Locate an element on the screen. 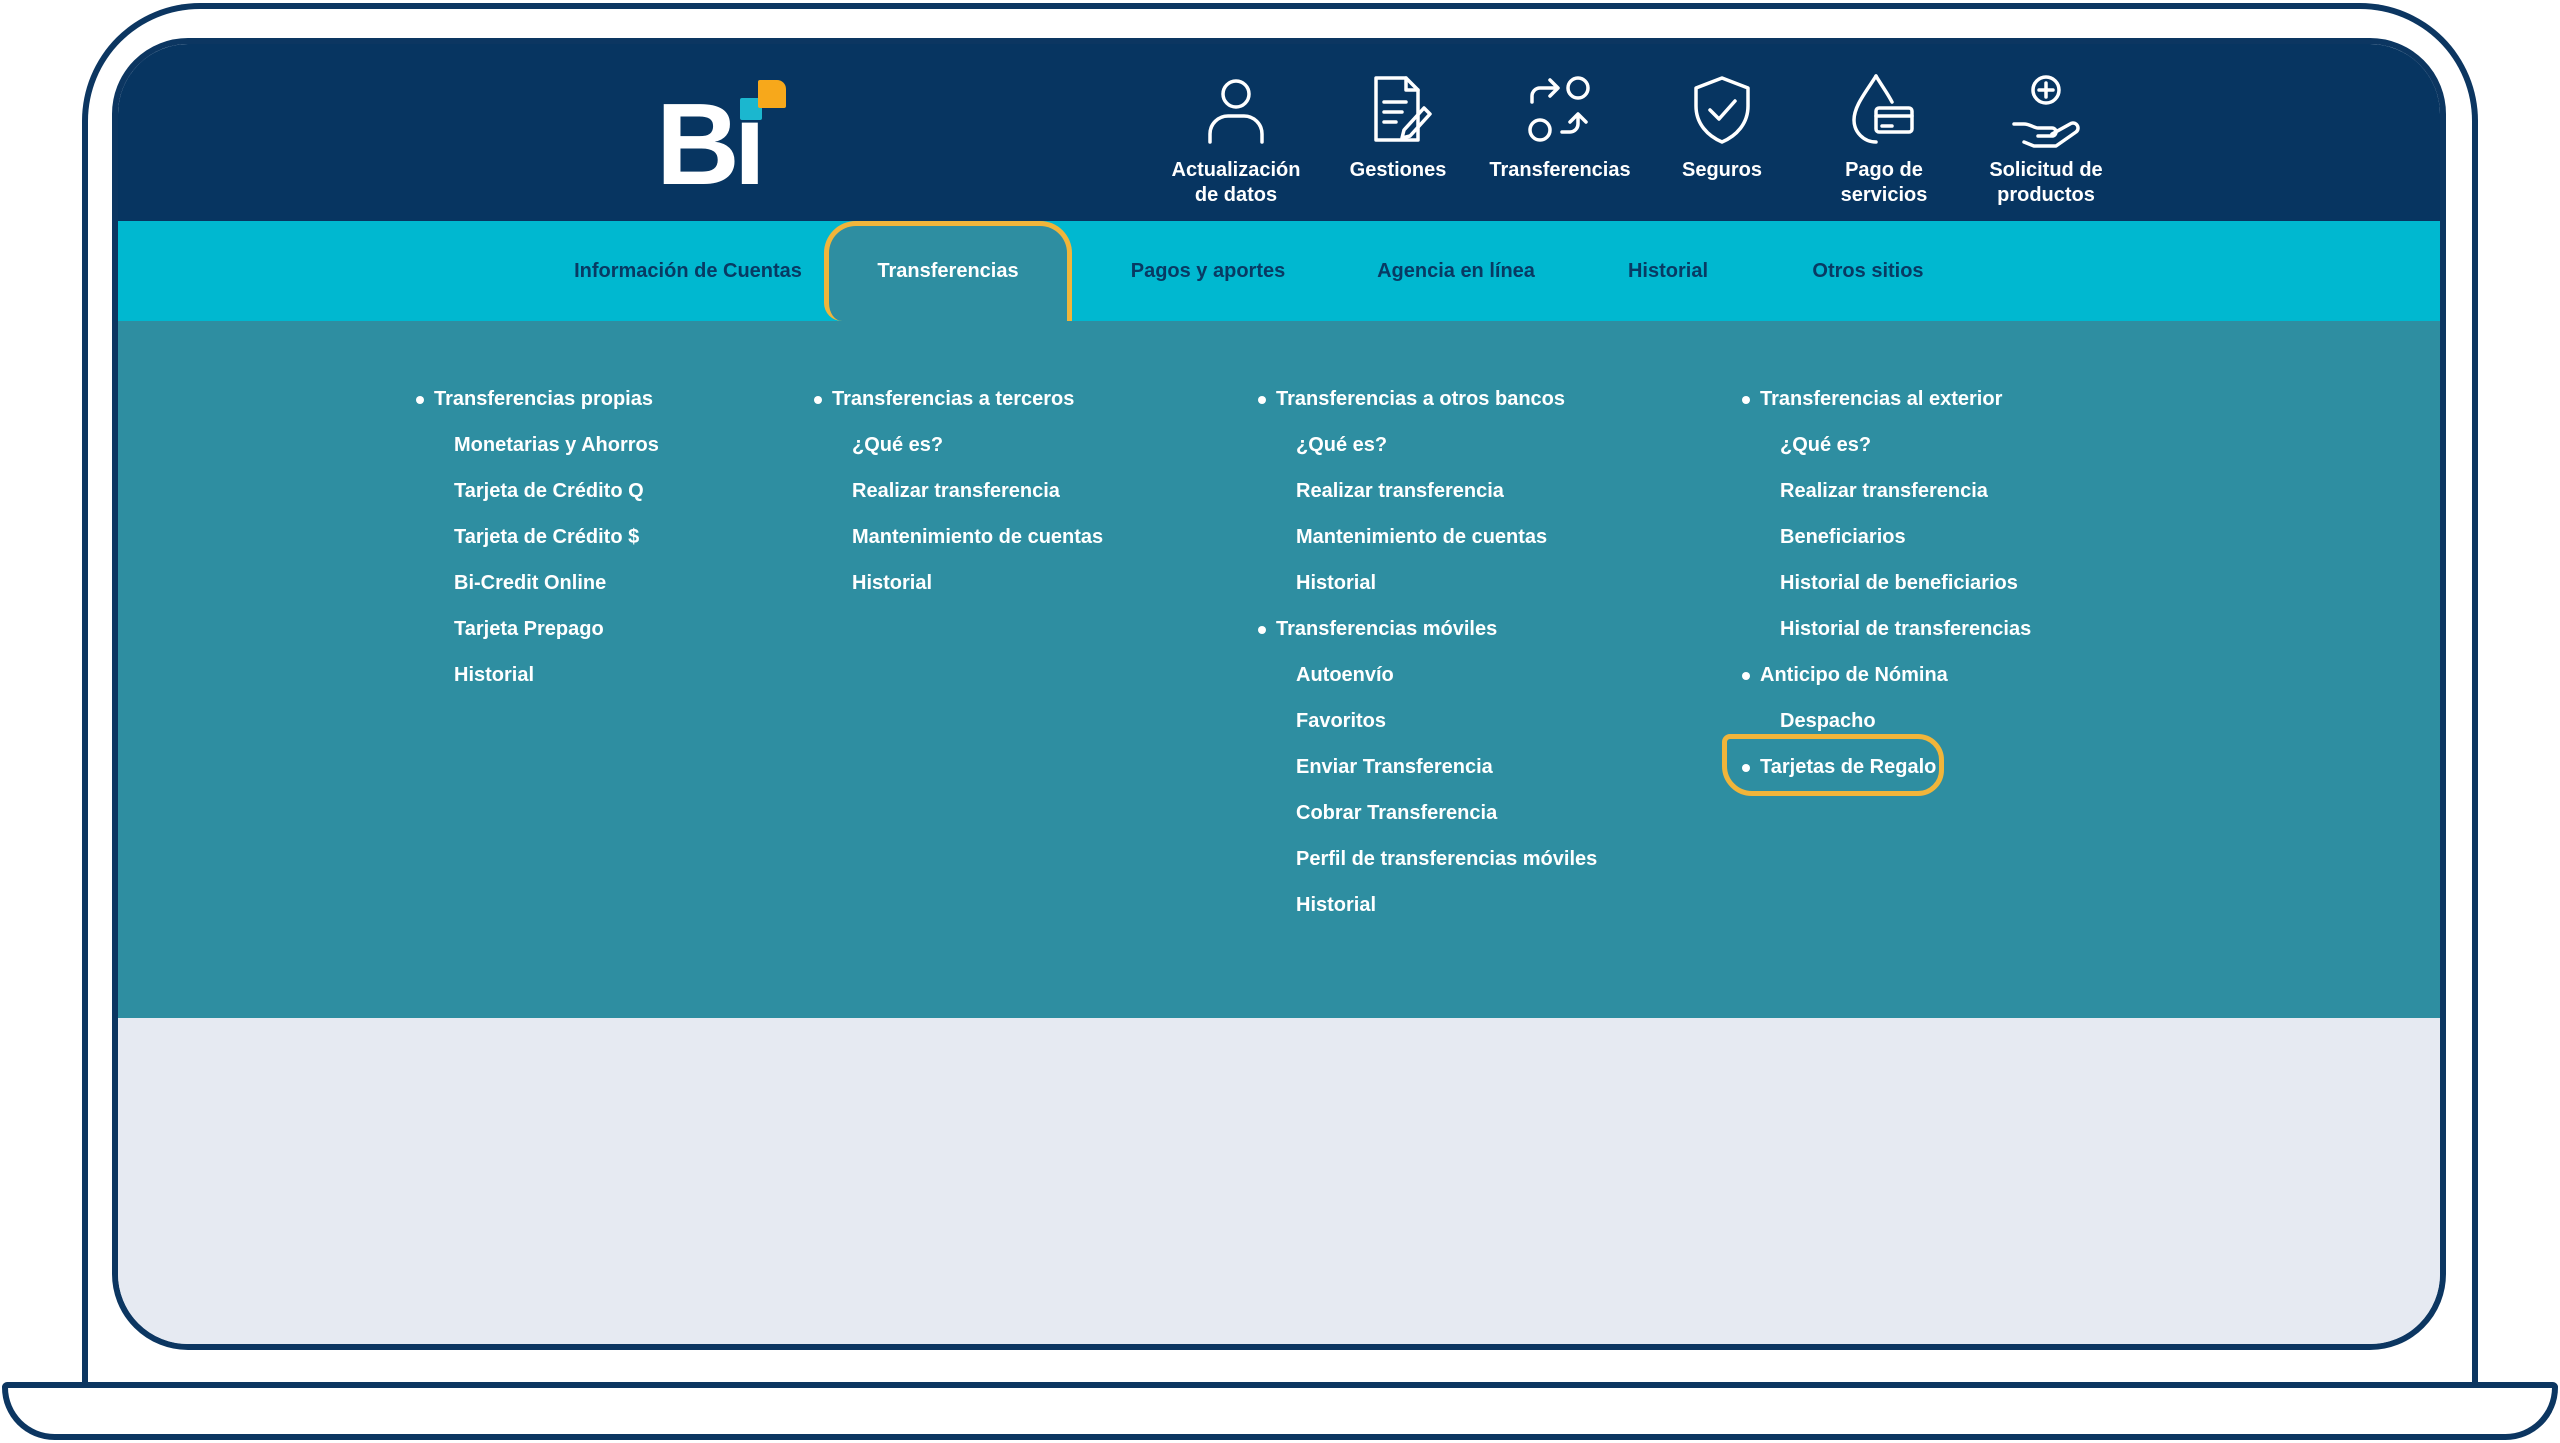 The height and width of the screenshot is (1443, 2560). quick-action-label: Actualización de datos is located at coordinates (1236, 182).